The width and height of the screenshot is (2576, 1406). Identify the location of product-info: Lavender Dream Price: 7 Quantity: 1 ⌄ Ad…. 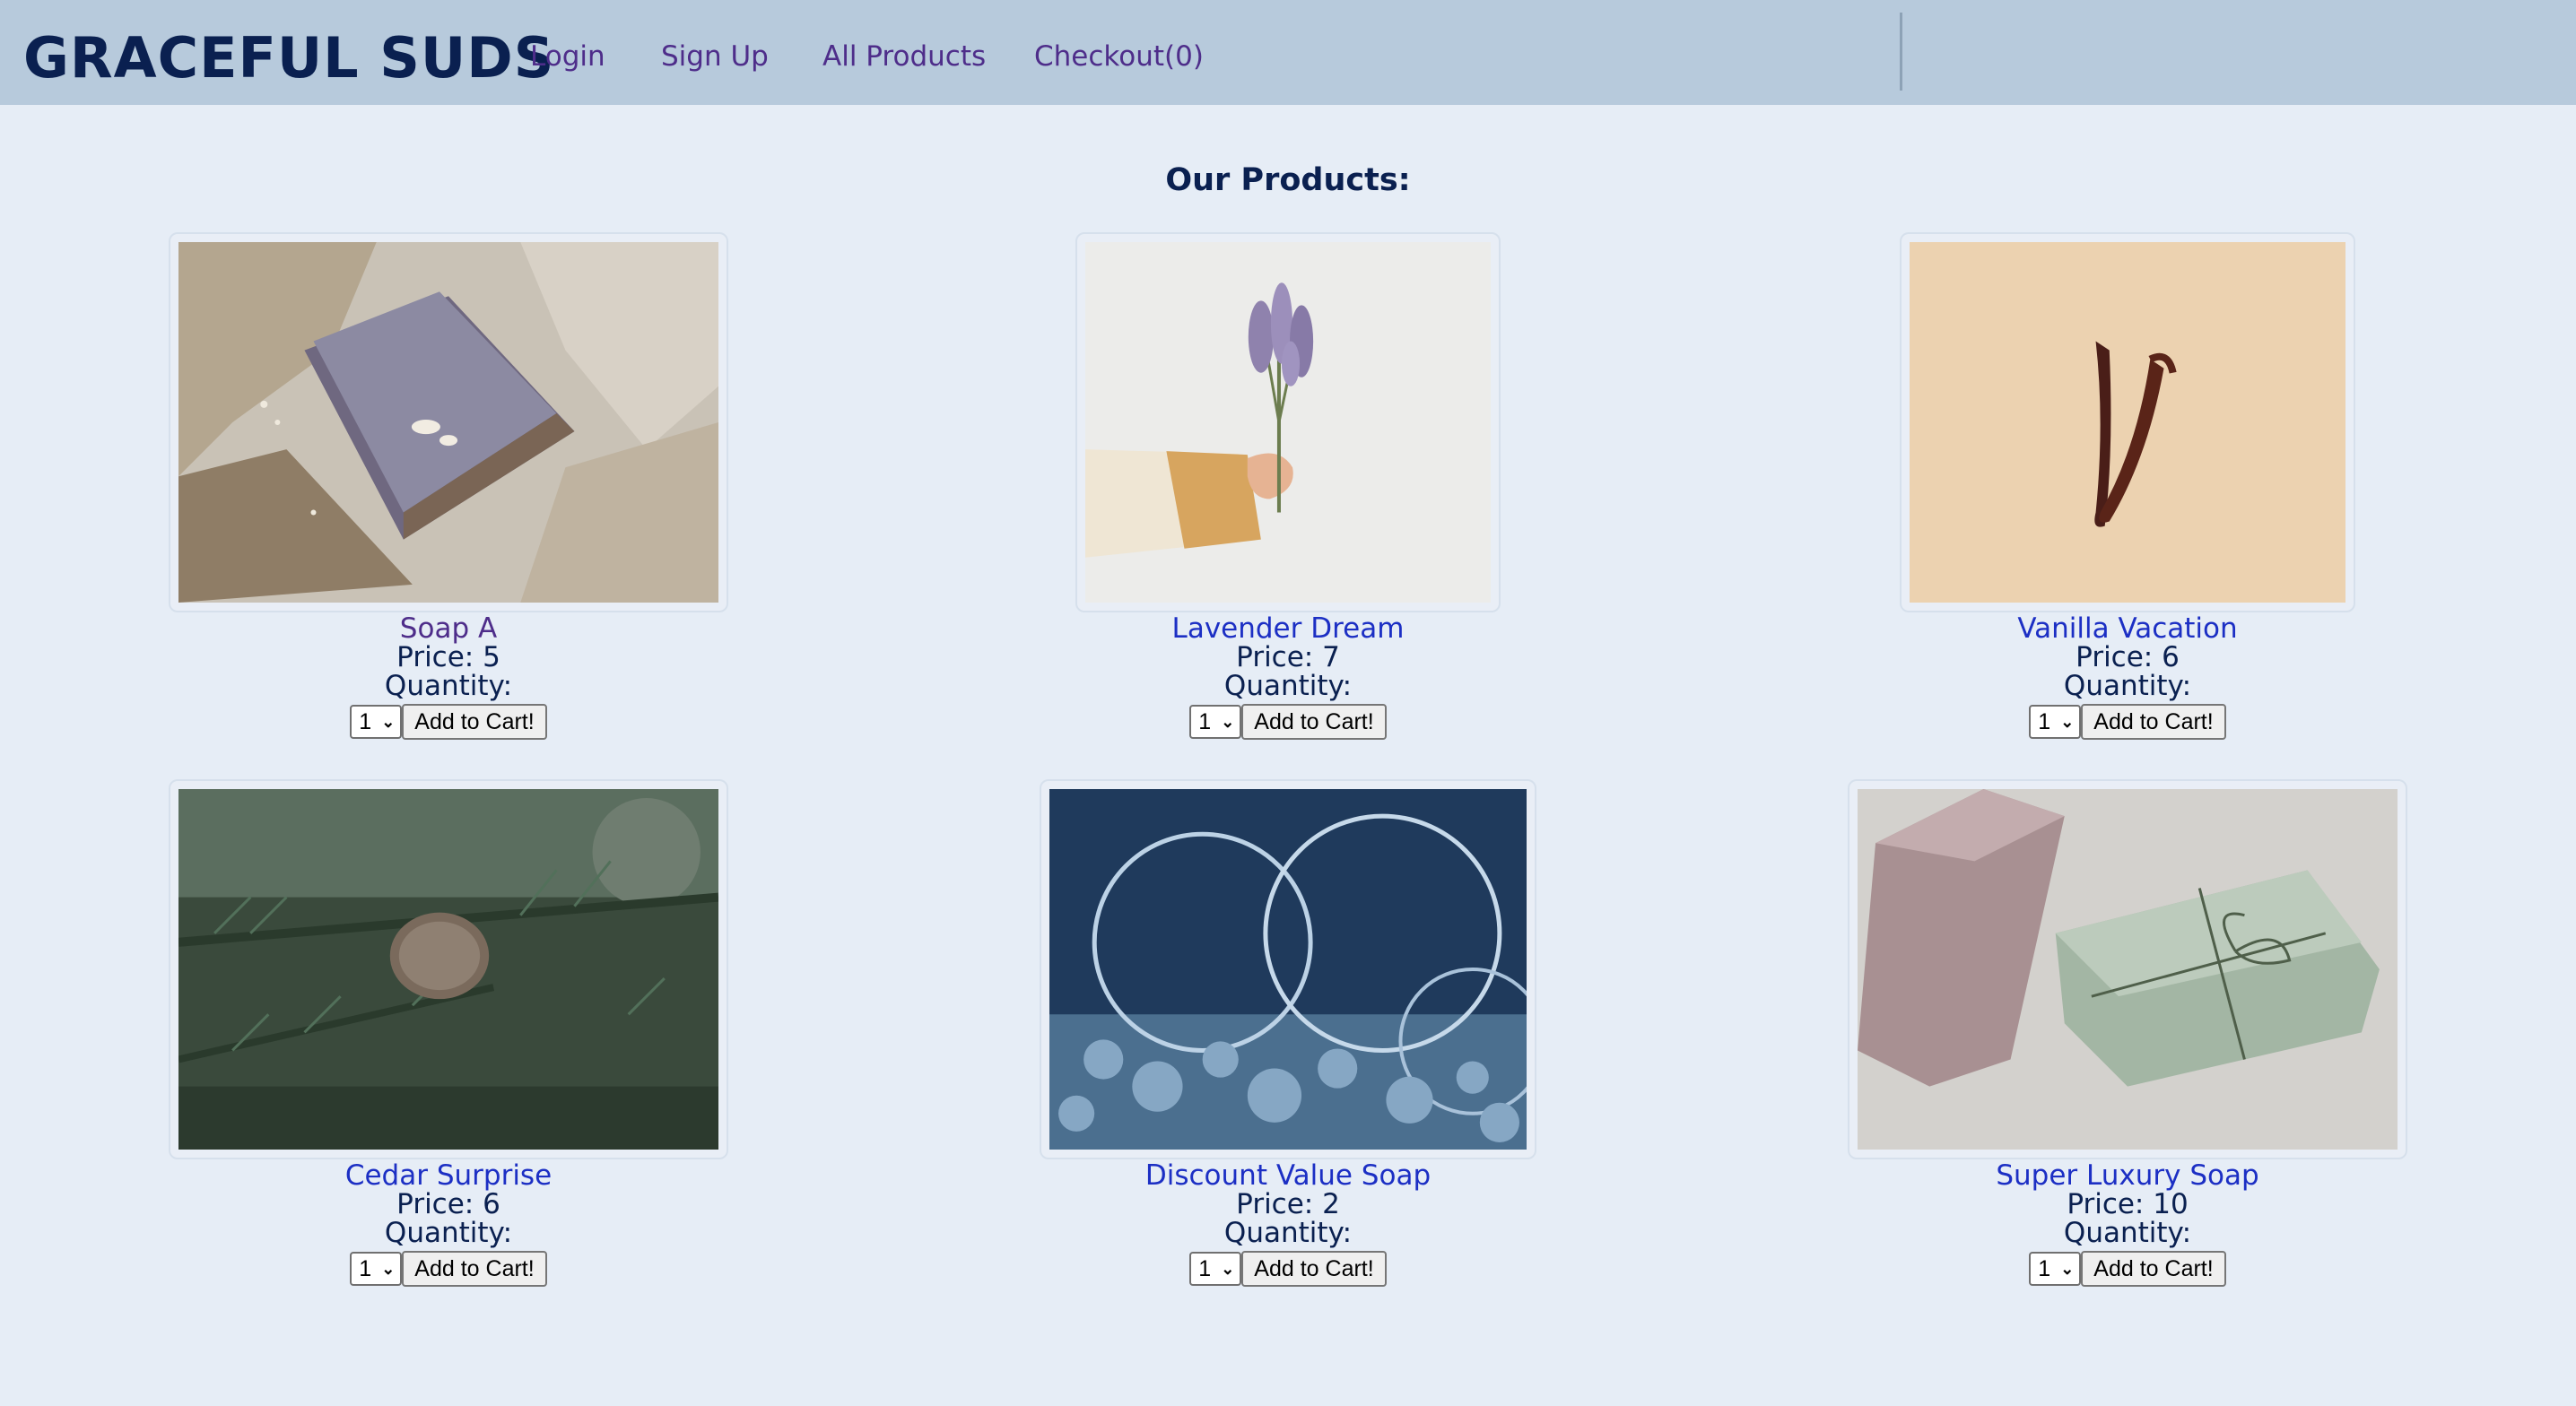
(1288, 677).